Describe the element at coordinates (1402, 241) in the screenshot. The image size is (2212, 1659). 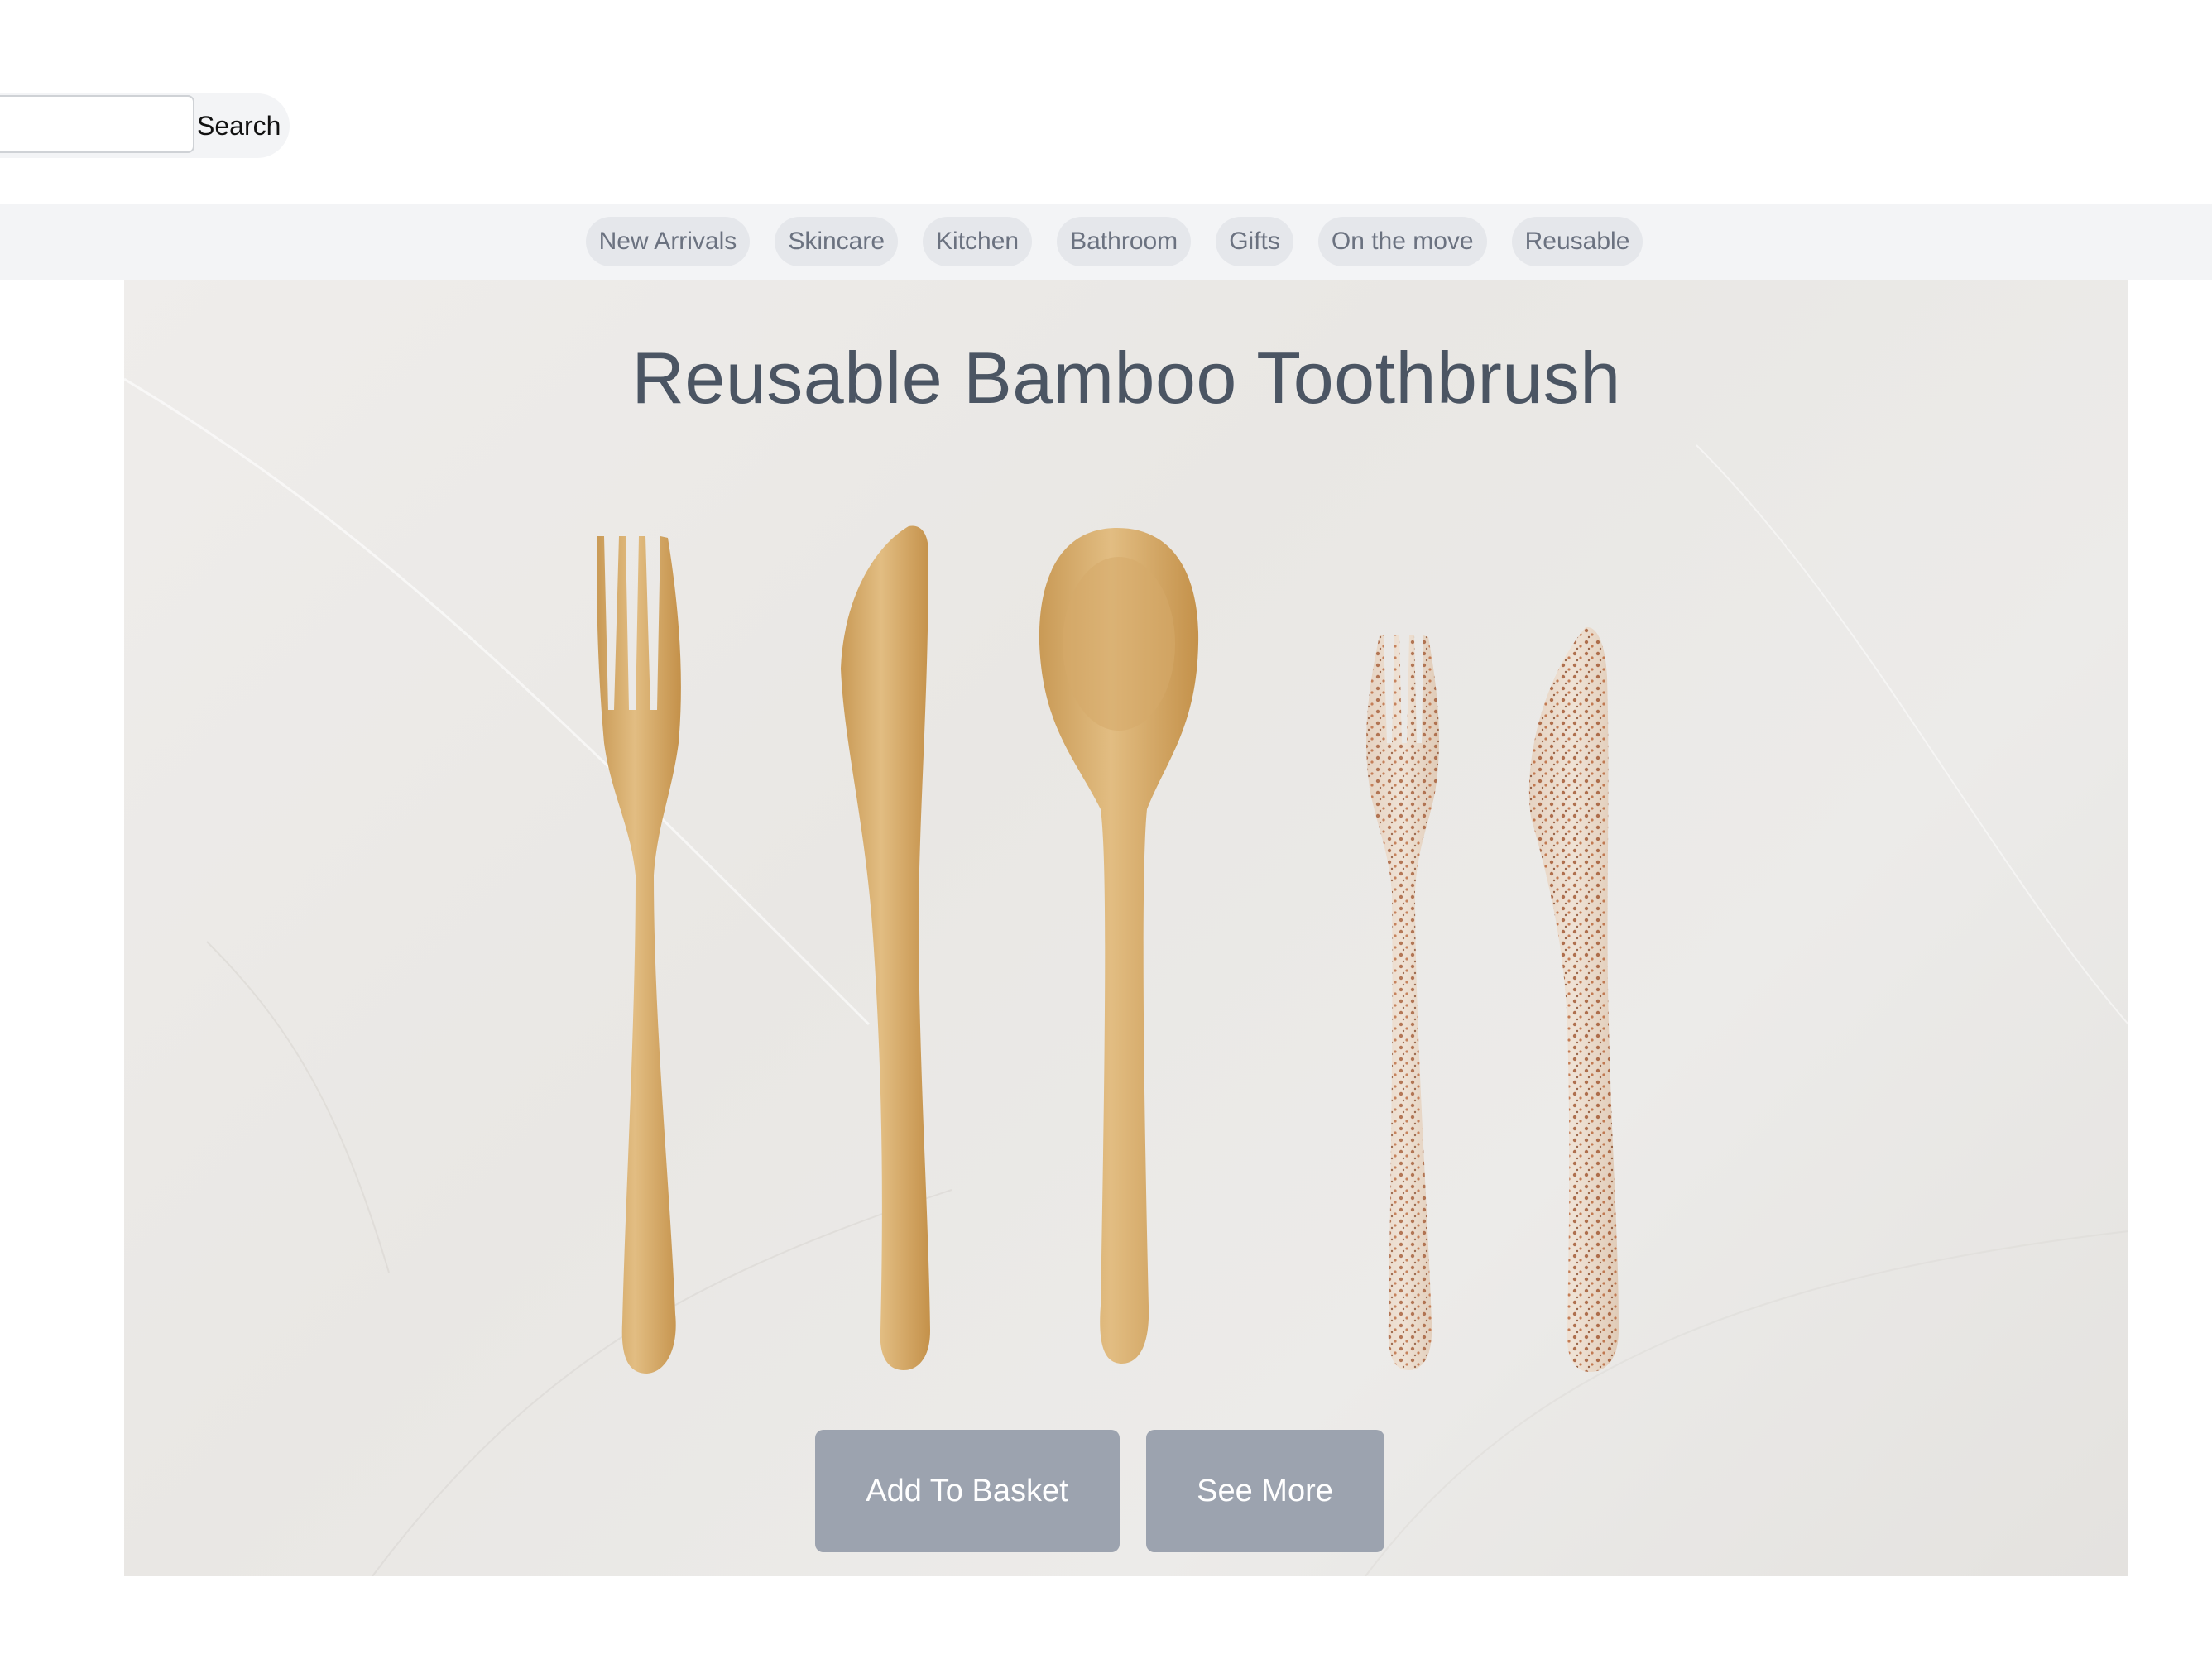
I see `nav-item-on-the-move: On the move` at that location.